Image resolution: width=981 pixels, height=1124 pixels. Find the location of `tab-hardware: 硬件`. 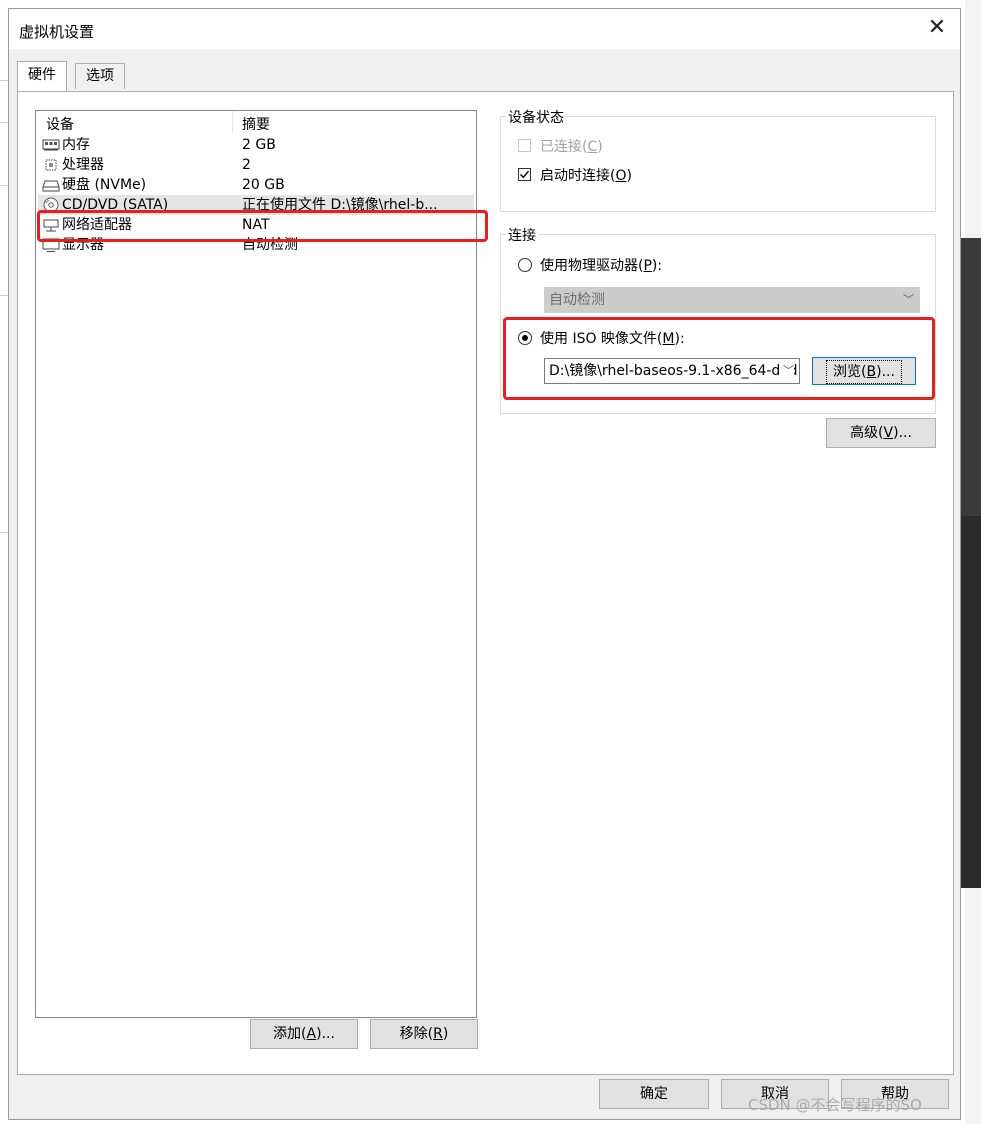

tab-hardware: 硬件 is located at coordinates (42, 76).